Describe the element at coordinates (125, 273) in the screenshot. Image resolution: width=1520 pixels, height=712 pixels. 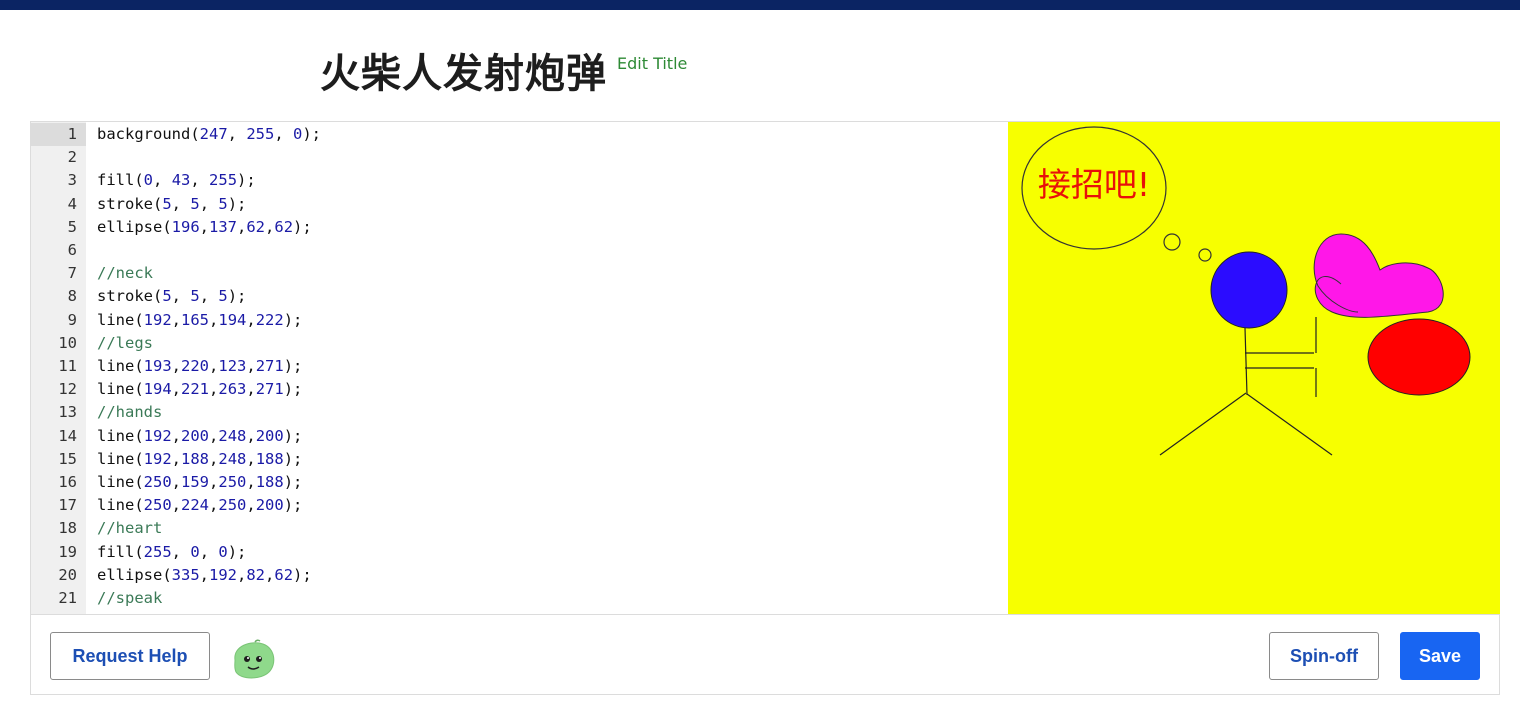
I see `code-text: //neck` at that location.